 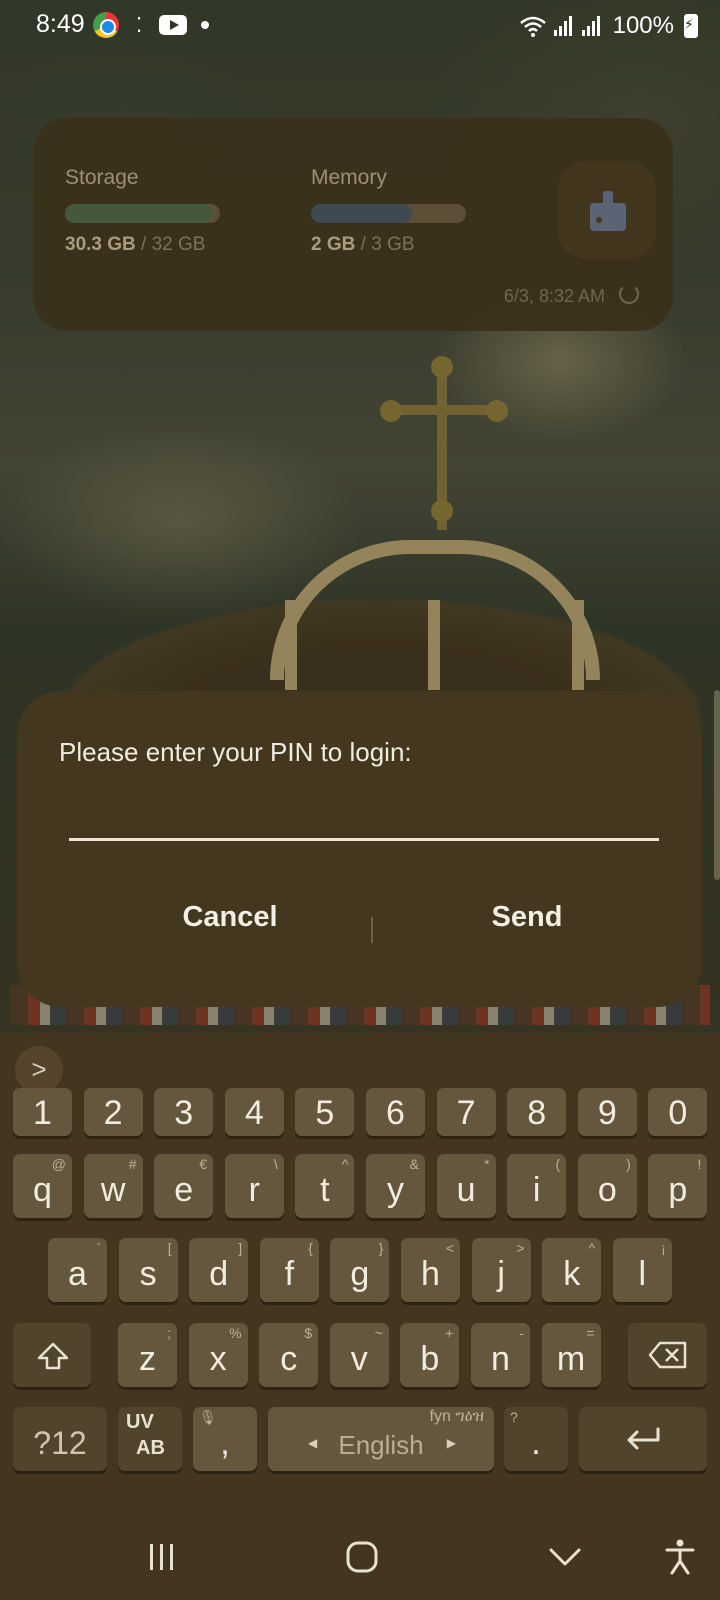 I want to click on key-y: & y, so click(x=395, y=1186).